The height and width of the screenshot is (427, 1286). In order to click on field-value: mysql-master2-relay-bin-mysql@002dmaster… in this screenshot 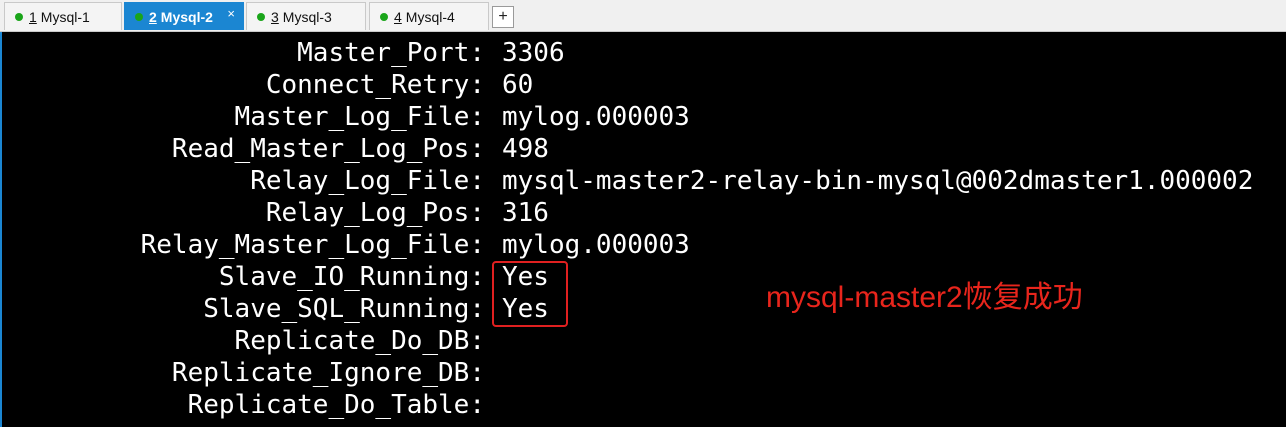, I will do `click(878, 181)`.